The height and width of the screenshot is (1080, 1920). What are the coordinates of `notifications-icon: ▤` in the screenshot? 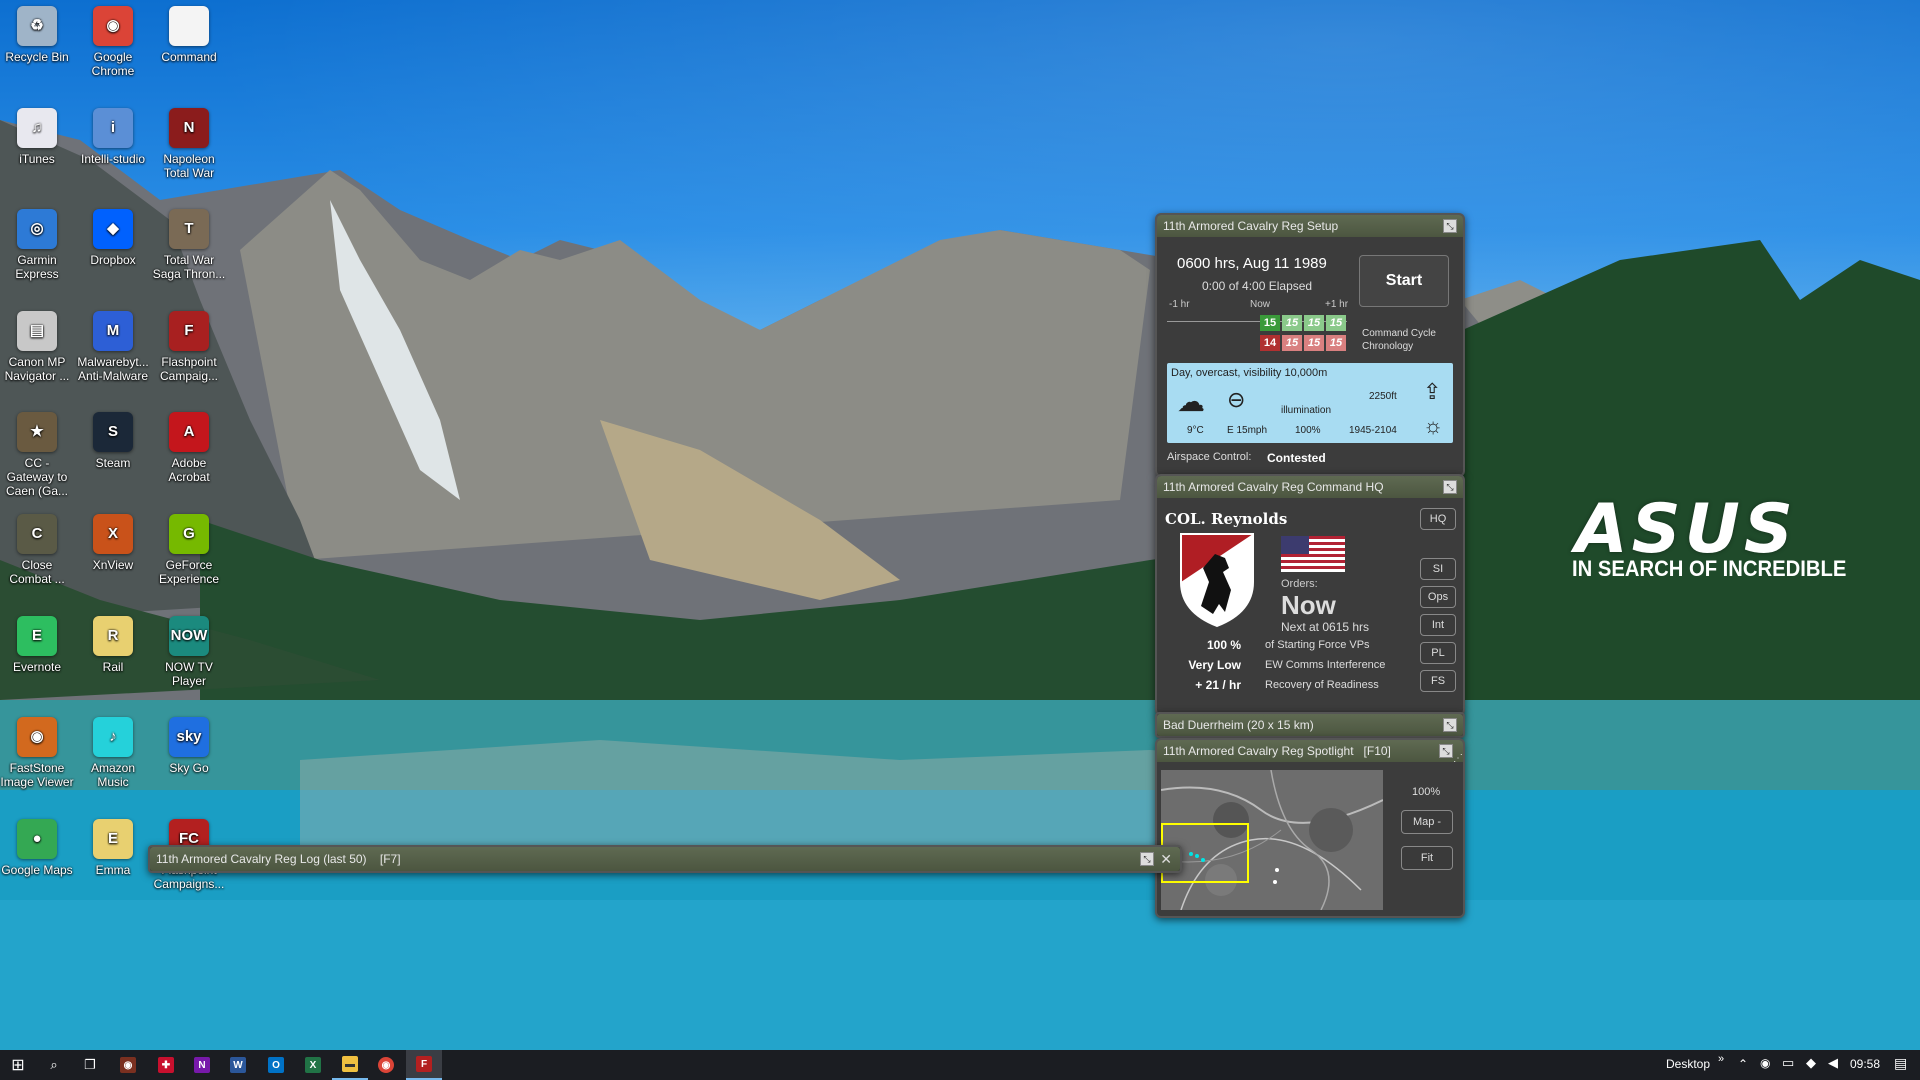 It's located at (1900, 1063).